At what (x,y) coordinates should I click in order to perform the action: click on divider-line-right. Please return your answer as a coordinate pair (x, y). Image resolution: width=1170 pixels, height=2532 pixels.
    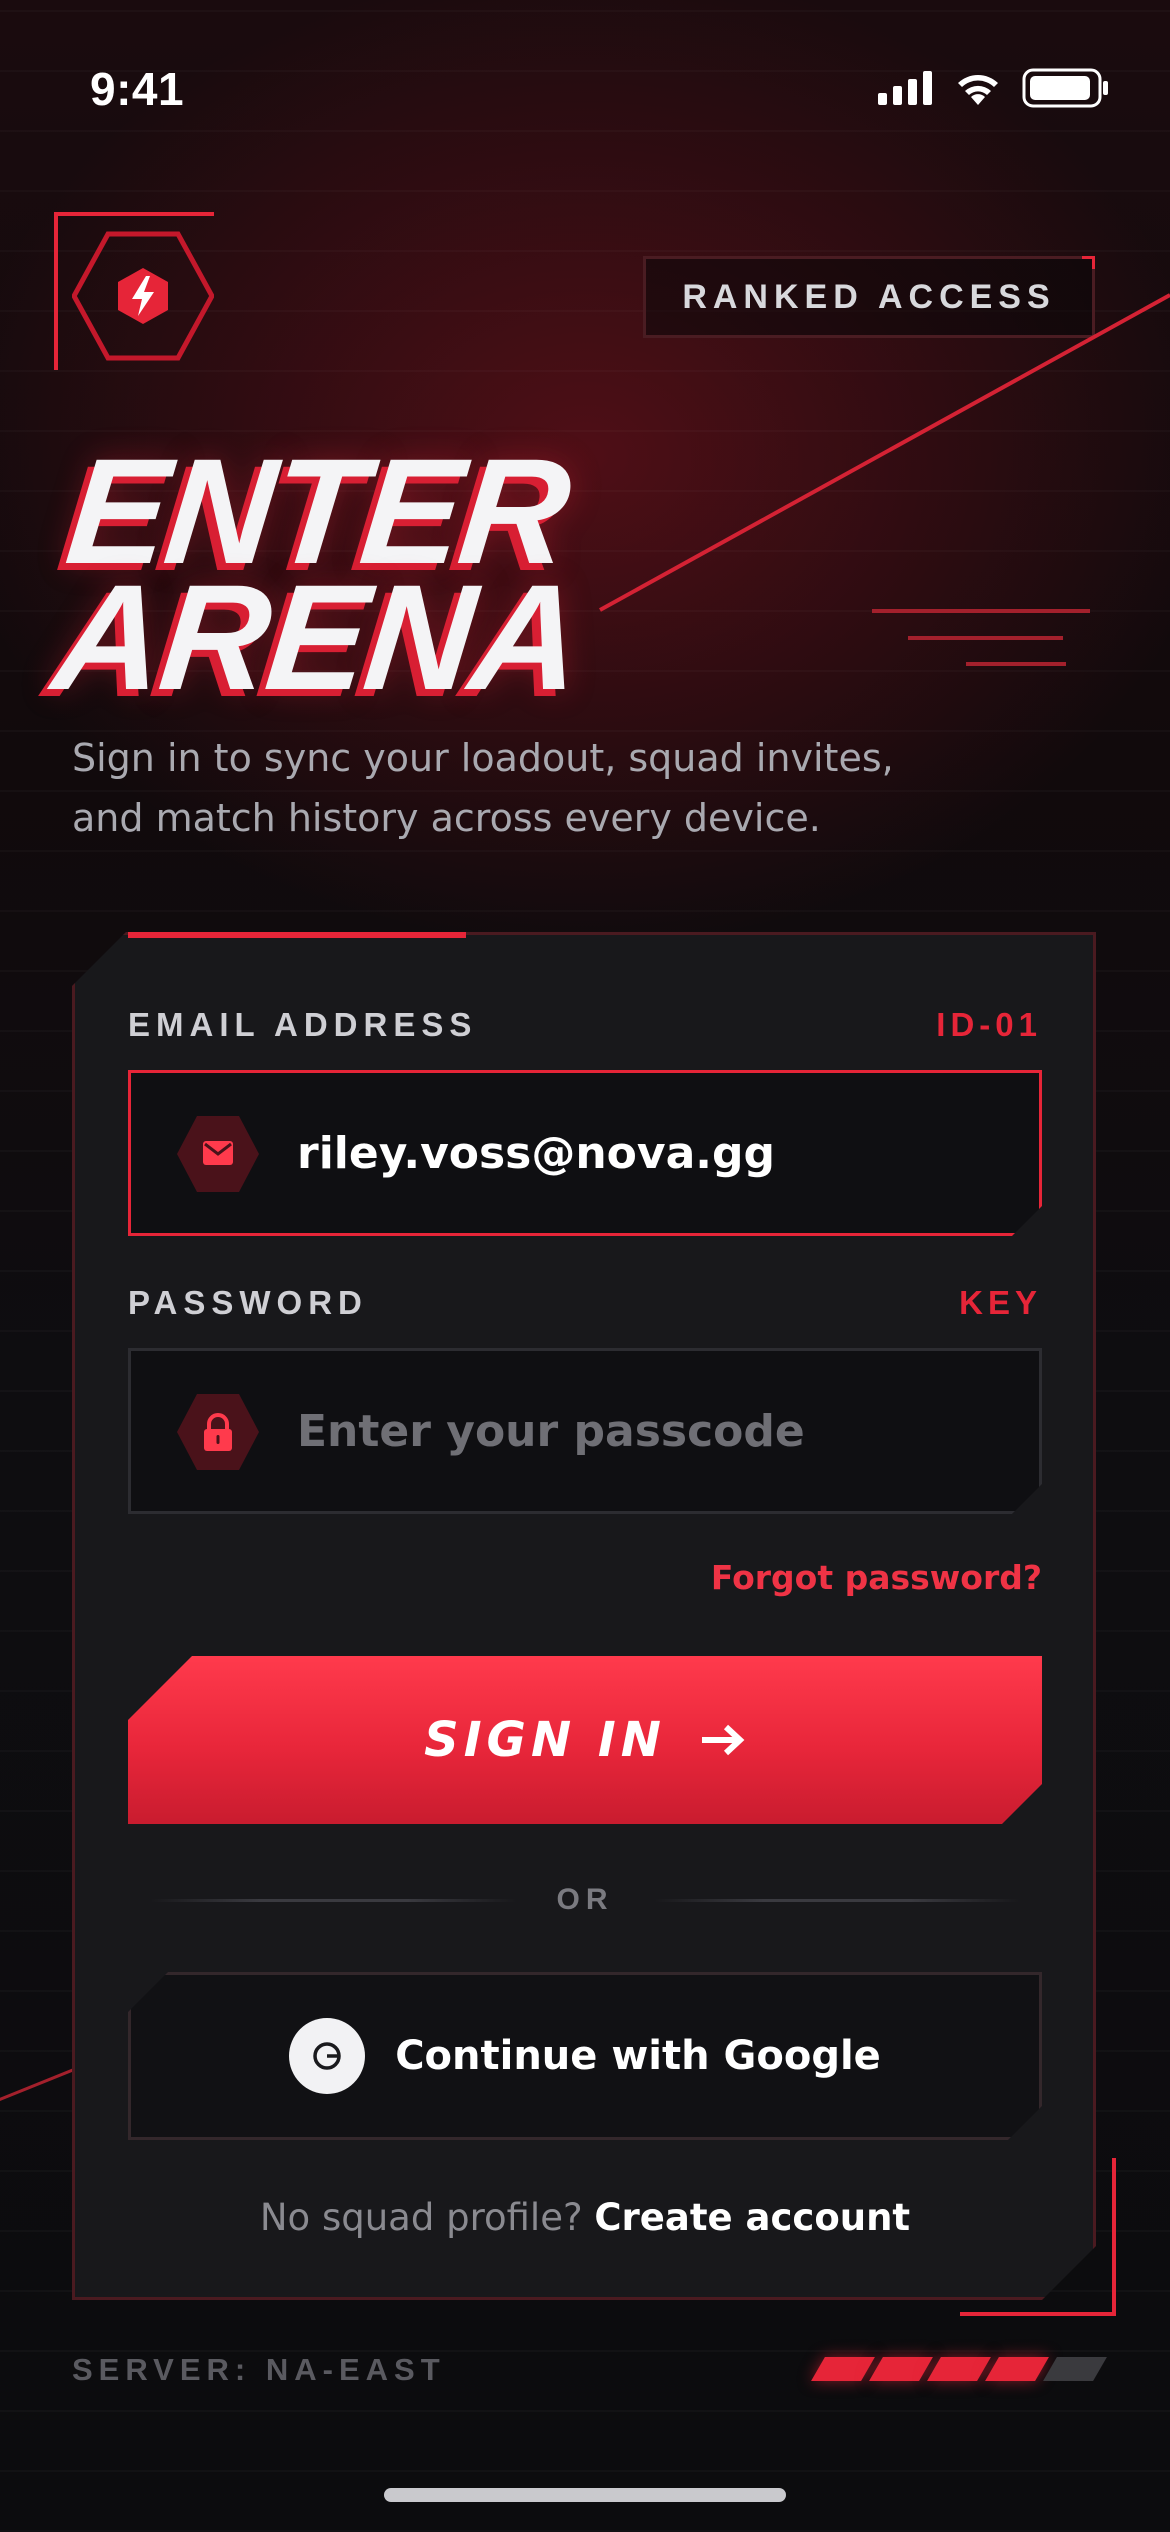
    Looking at the image, I should click on (836, 1900).